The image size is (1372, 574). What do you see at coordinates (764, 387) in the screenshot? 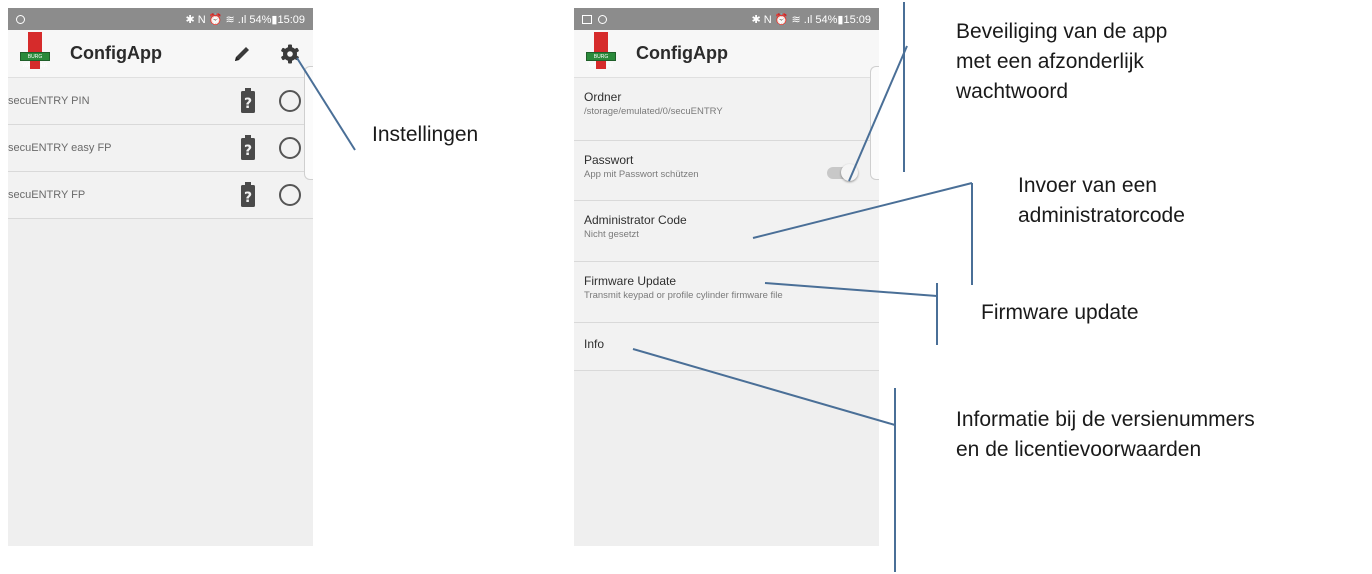
I see `leader-line-info` at bounding box center [764, 387].